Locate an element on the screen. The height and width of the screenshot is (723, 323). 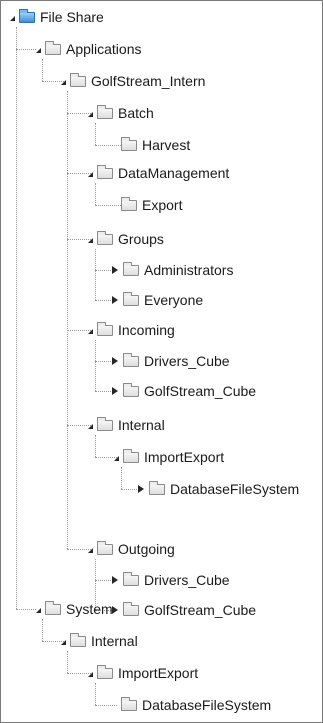
tree-node-system: System is located at coordinates (72, 609).